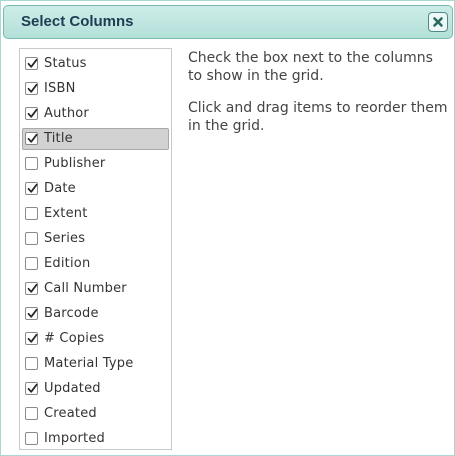 The image size is (455, 456). I want to click on column-item: Series, so click(95, 239).